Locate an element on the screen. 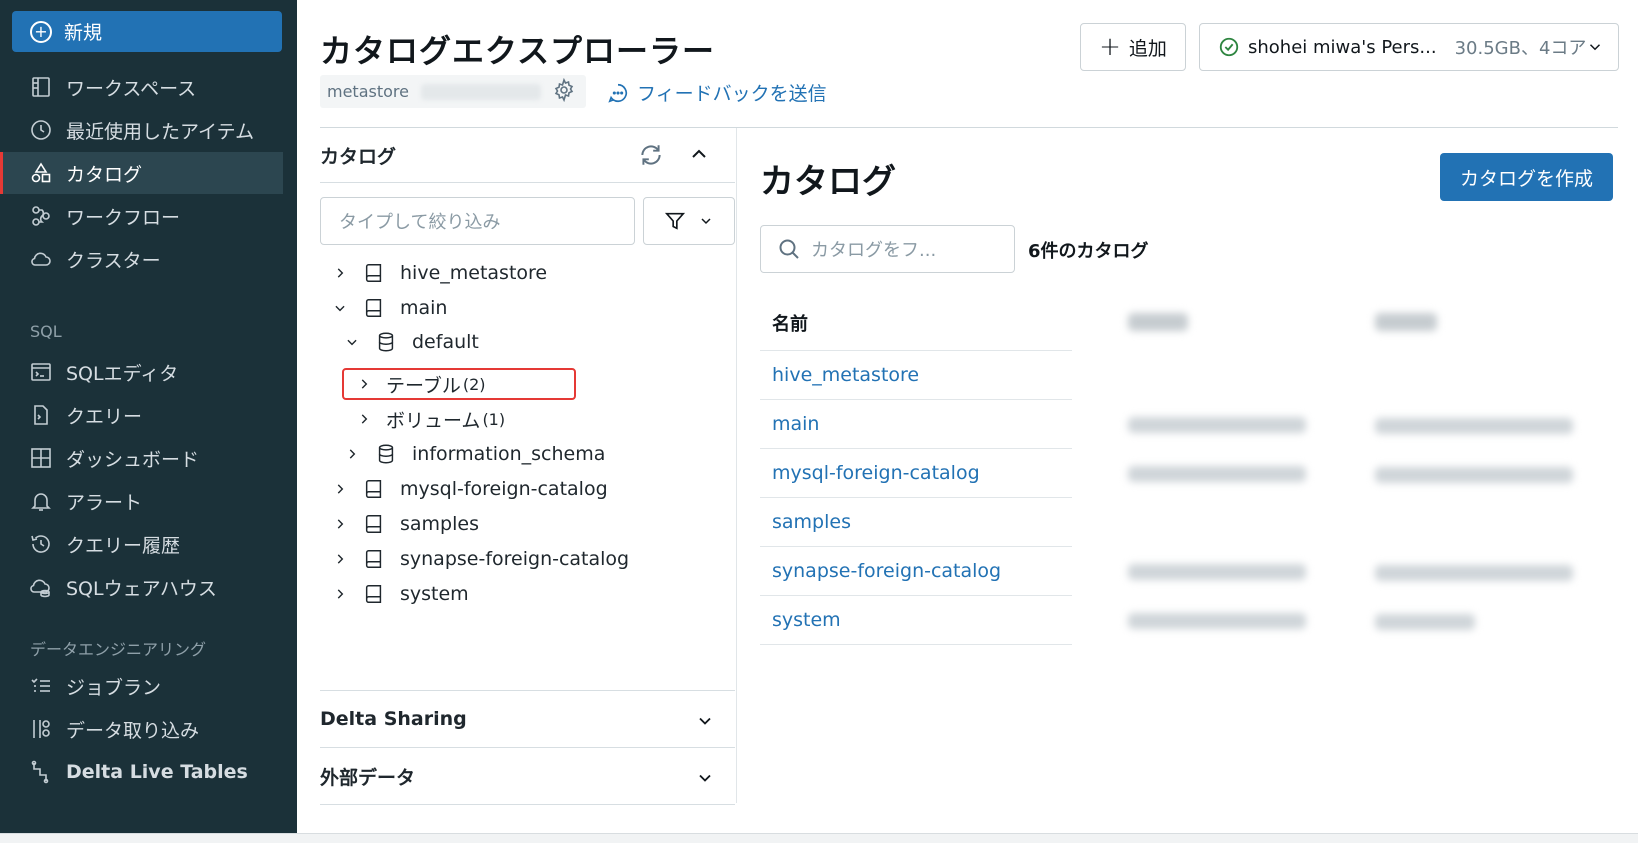  catalog-panel-title: カタログ is located at coordinates (358, 157).